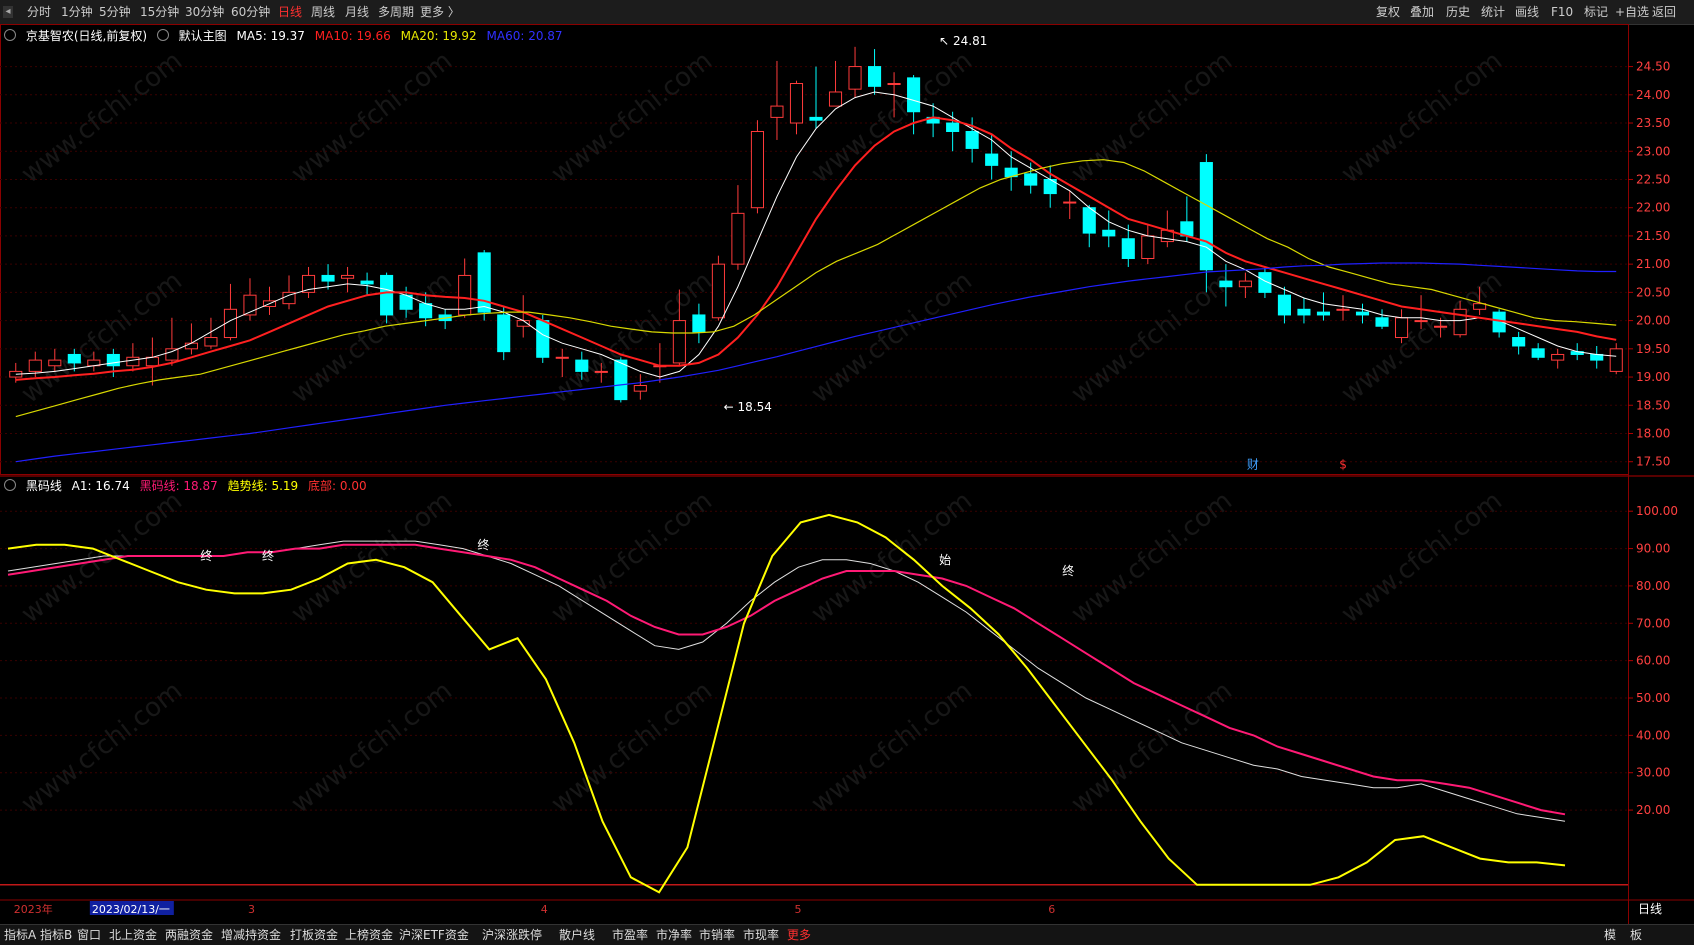 This screenshot has width=1694, height=945. Describe the element at coordinates (1458, 12) in the screenshot. I see `toolbar-right-2-button: 历史` at that location.